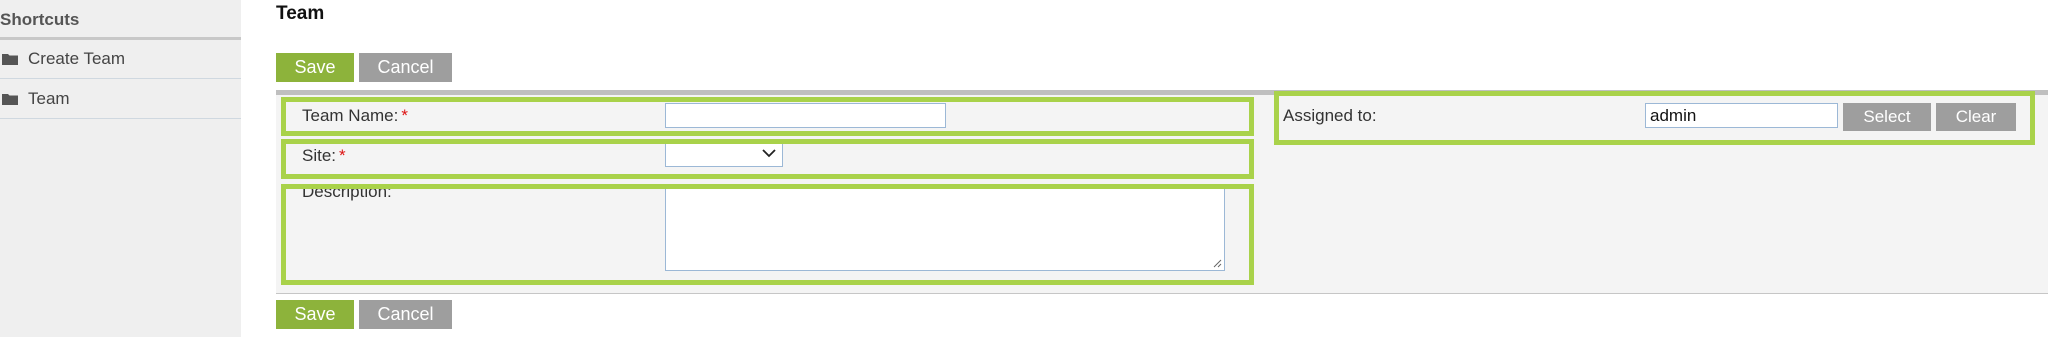  Describe the element at coordinates (724, 155) in the screenshot. I see `site-select` at that location.